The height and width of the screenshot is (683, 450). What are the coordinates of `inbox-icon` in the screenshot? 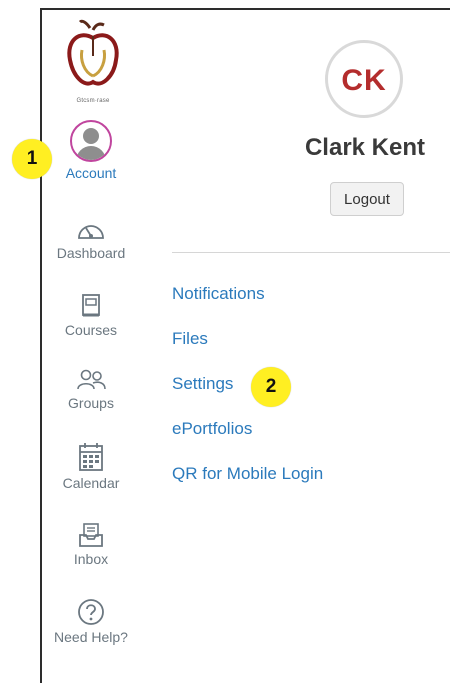 It's located at (91, 535).